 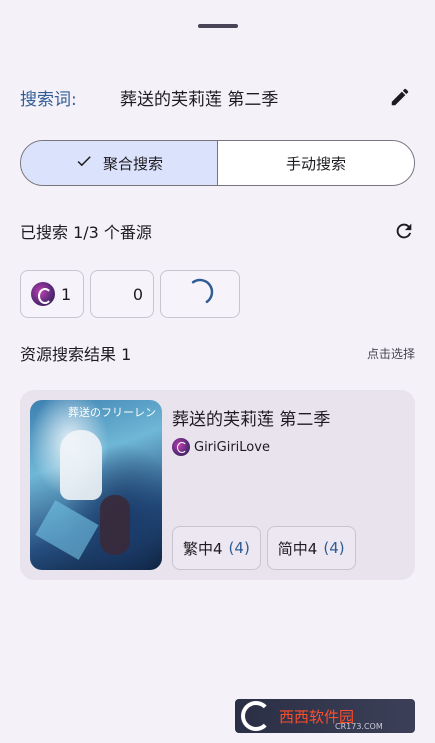 What do you see at coordinates (232, 447) in the screenshot?
I see `result-source-name: GiriGiriLove` at bounding box center [232, 447].